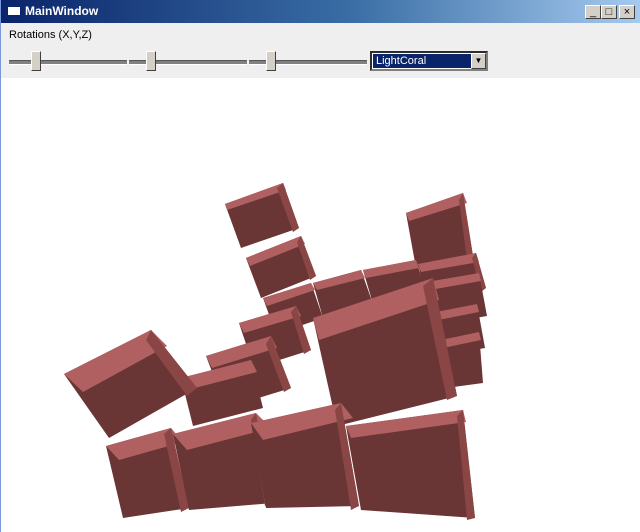 This screenshot has height=532, width=640. What do you see at coordinates (593, 12) in the screenshot?
I see `minimize-button: _` at bounding box center [593, 12].